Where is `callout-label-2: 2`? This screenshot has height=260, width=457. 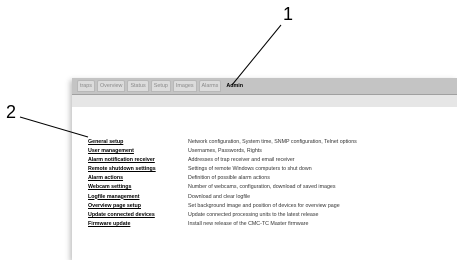 callout-label-2: 2 is located at coordinates (11, 112).